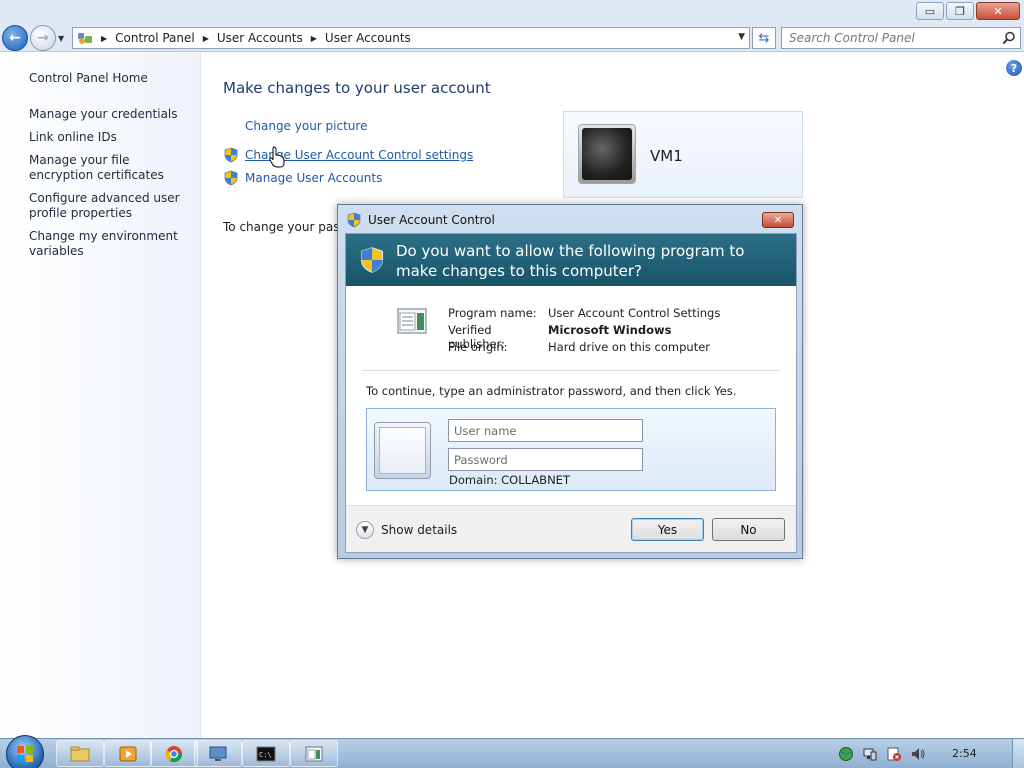  Describe the element at coordinates (1009, 38) in the screenshot. I see `search-icon` at that location.